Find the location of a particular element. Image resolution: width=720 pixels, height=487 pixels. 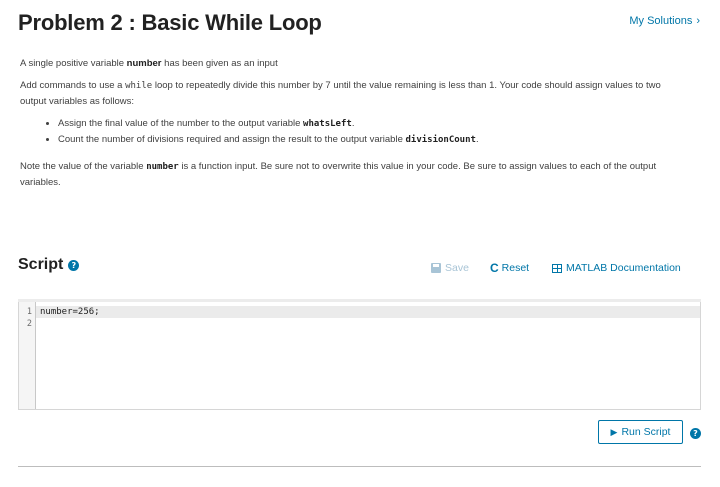

script-heading: Script ? is located at coordinates (49, 265).